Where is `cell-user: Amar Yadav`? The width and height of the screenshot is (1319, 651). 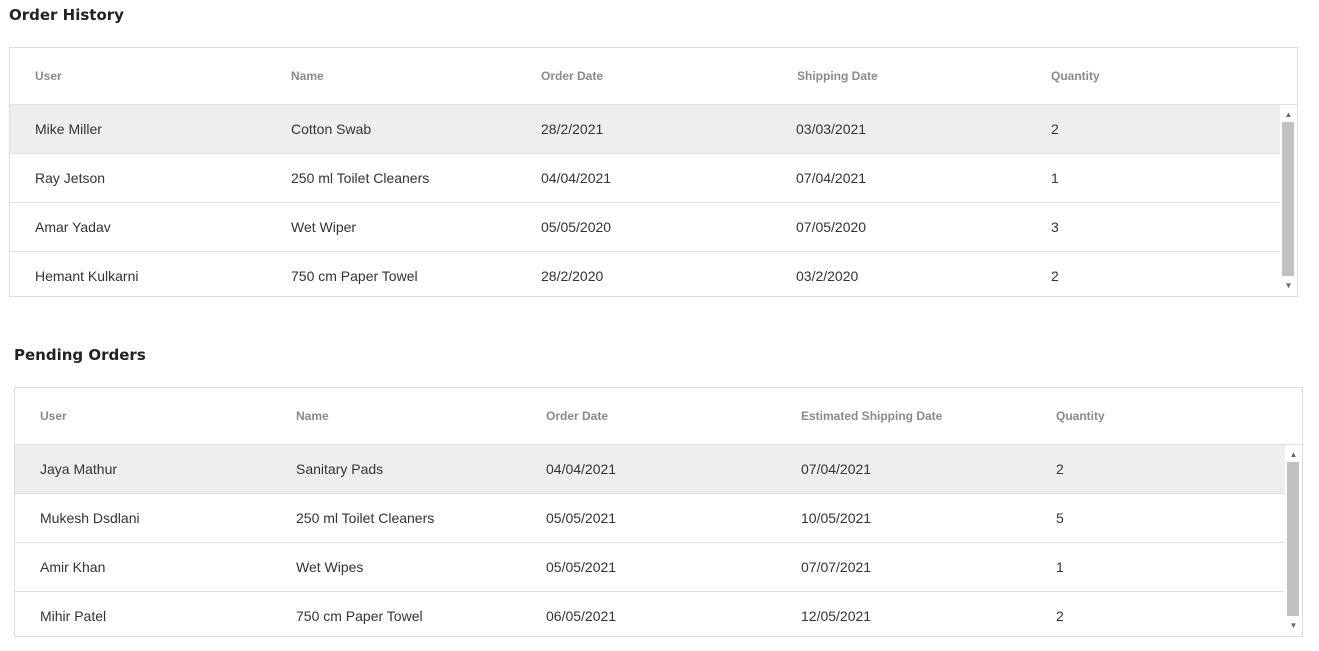
cell-user: Amar Yadav is located at coordinates (73, 227).